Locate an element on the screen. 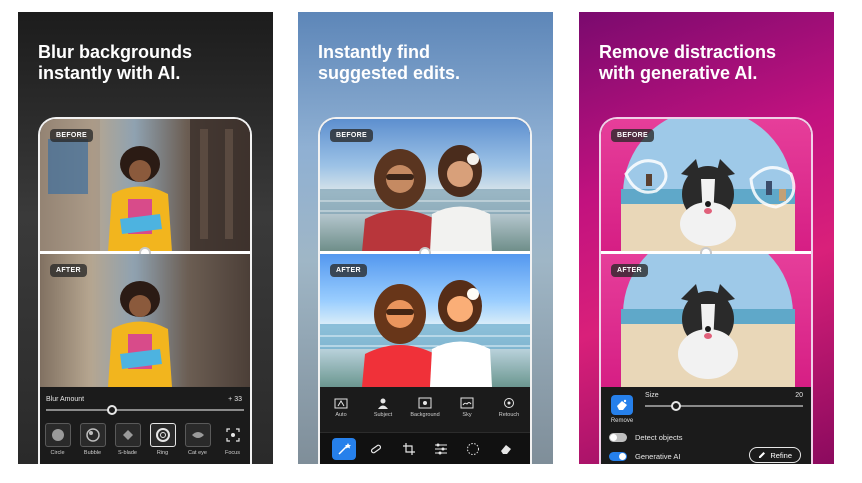  size-label: Size is located at coordinates (652, 395).